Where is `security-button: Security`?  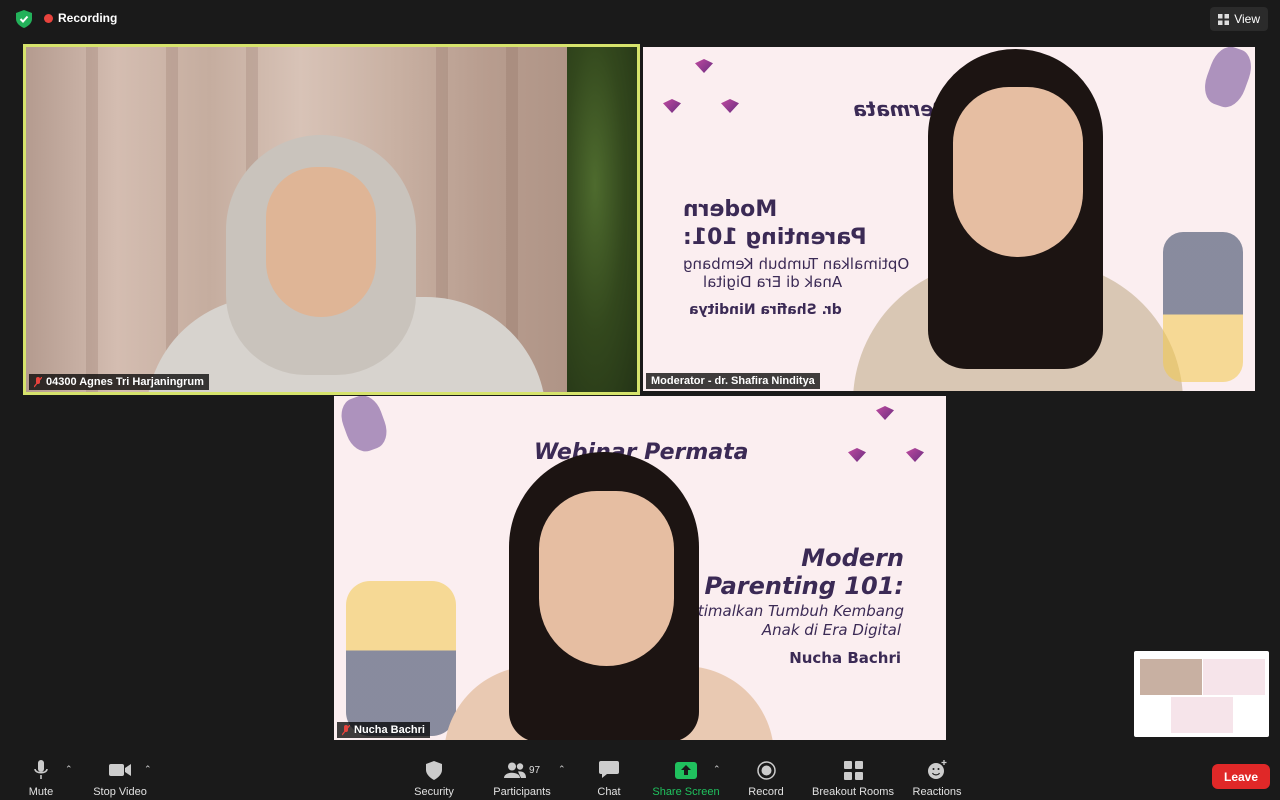
security-button: Security is located at coordinates (434, 778).